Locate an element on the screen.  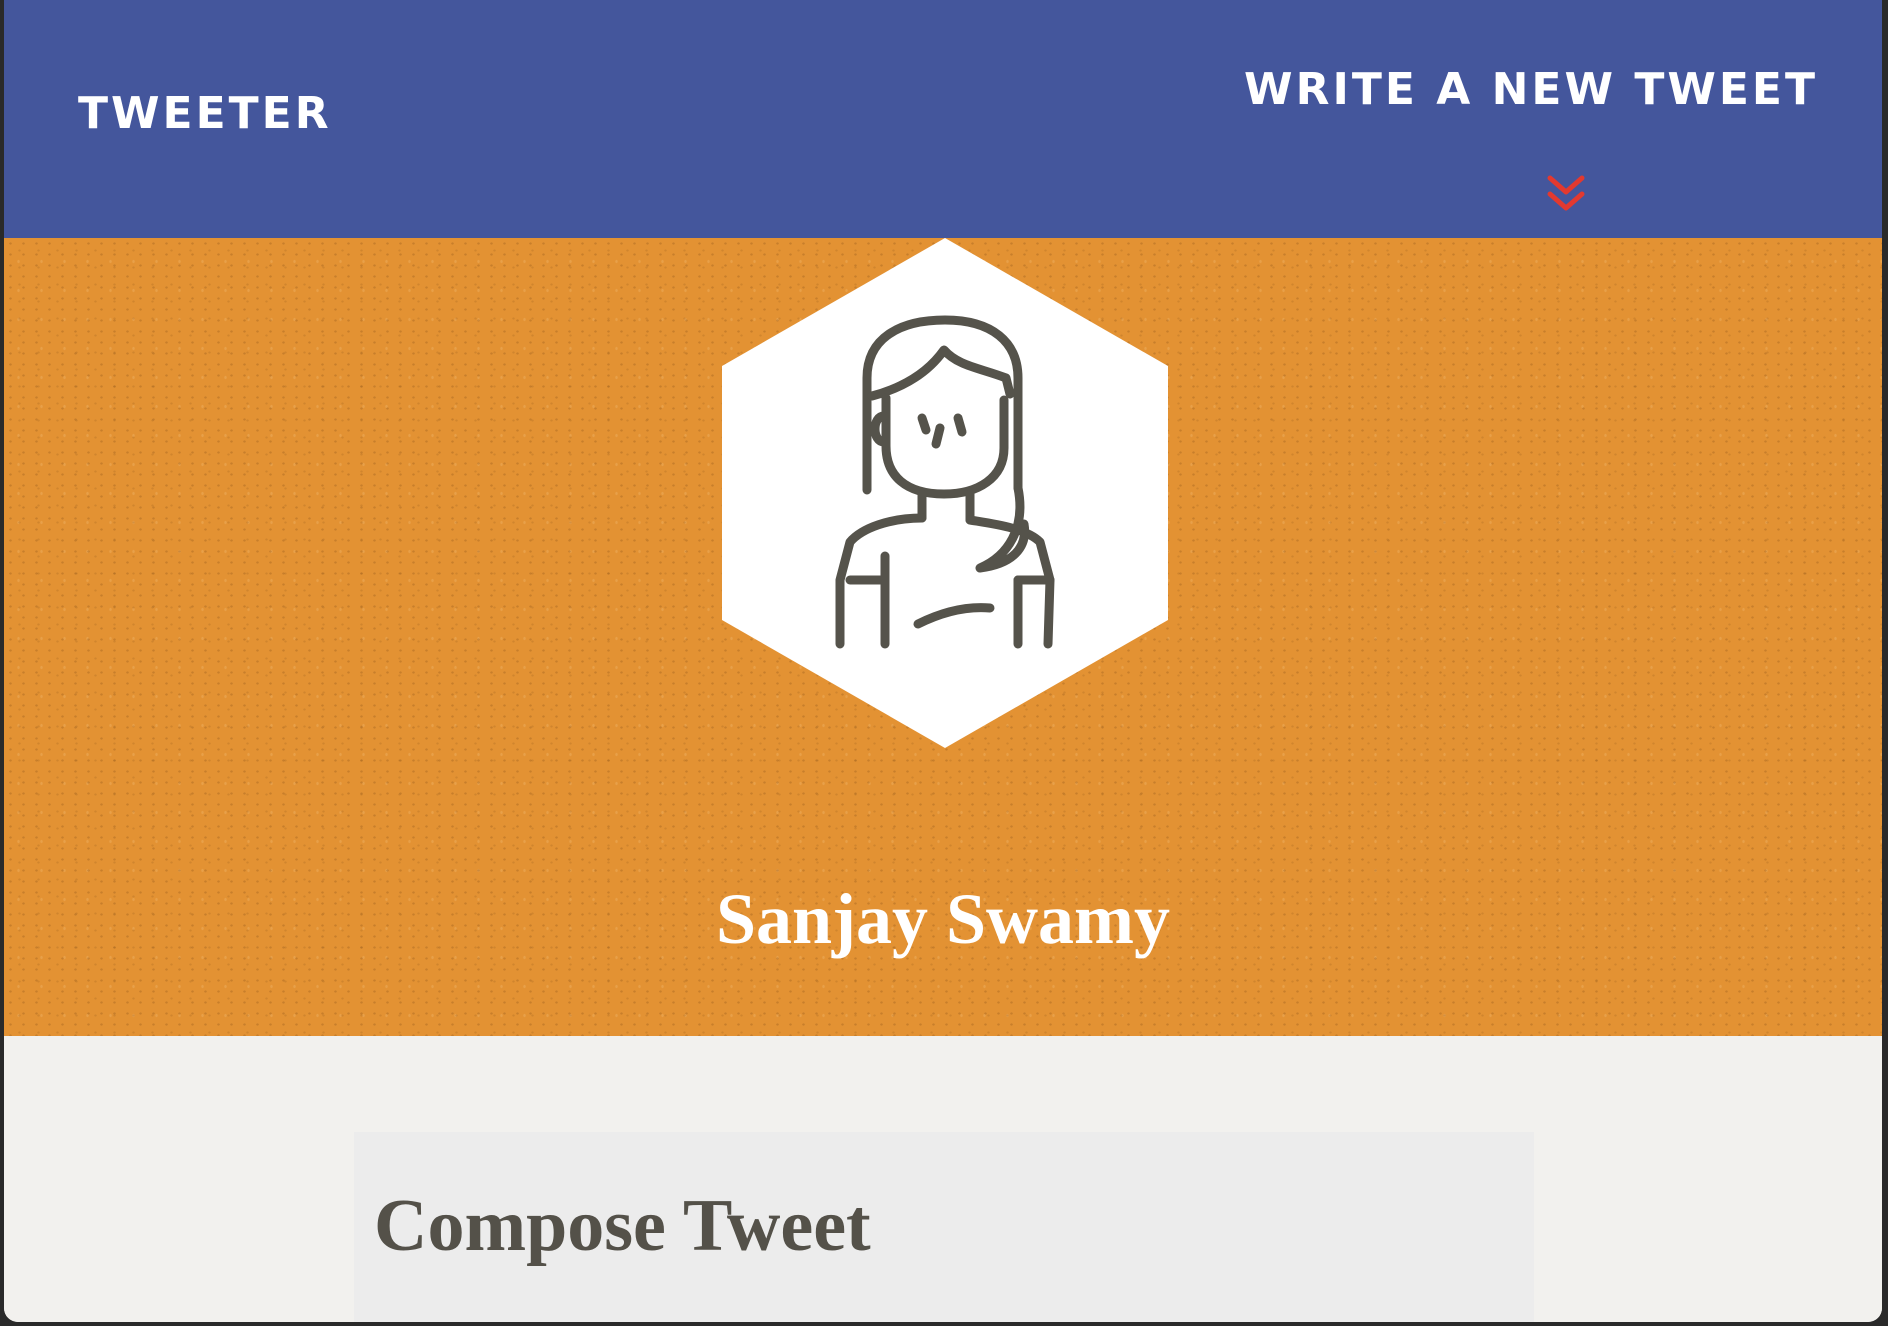
brand-logo: Tweeter is located at coordinates (205, 113).